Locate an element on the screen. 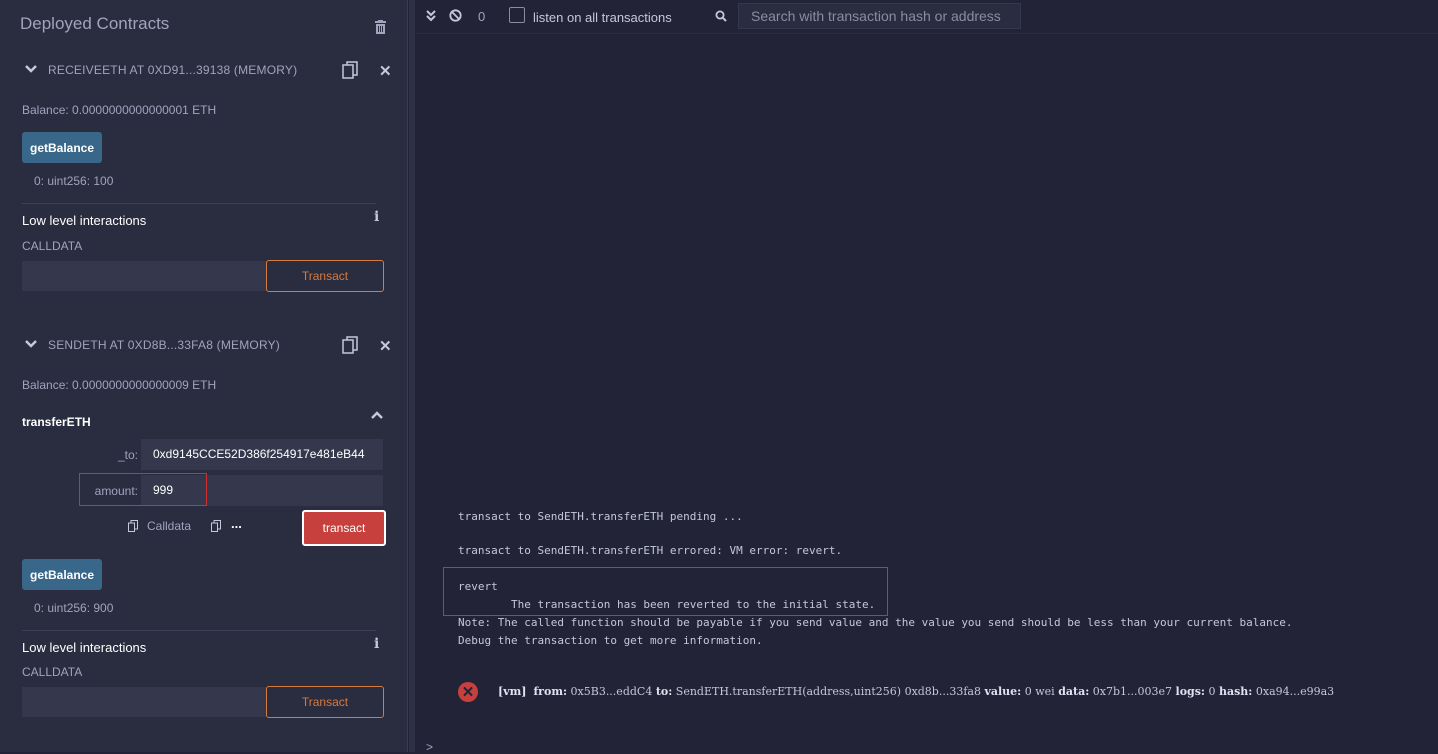 The image size is (1438, 754). splitter-handle is located at coordinates (412, 376).